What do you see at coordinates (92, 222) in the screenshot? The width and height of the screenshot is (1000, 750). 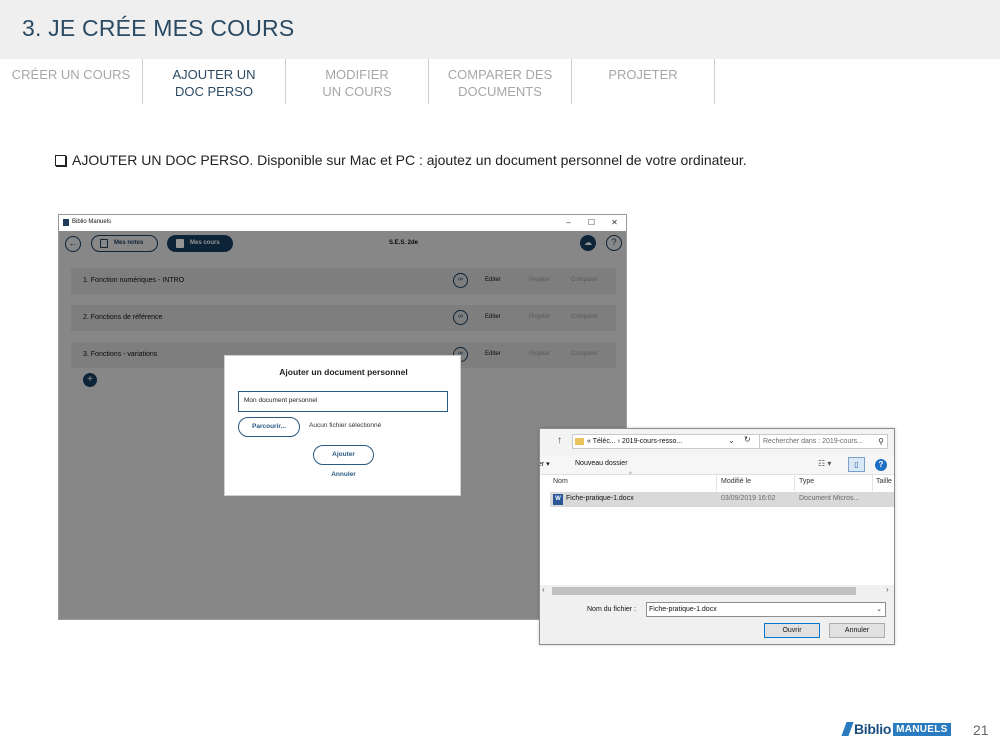 I see `window-title: Biblio Manuels` at bounding box center [92, 222].